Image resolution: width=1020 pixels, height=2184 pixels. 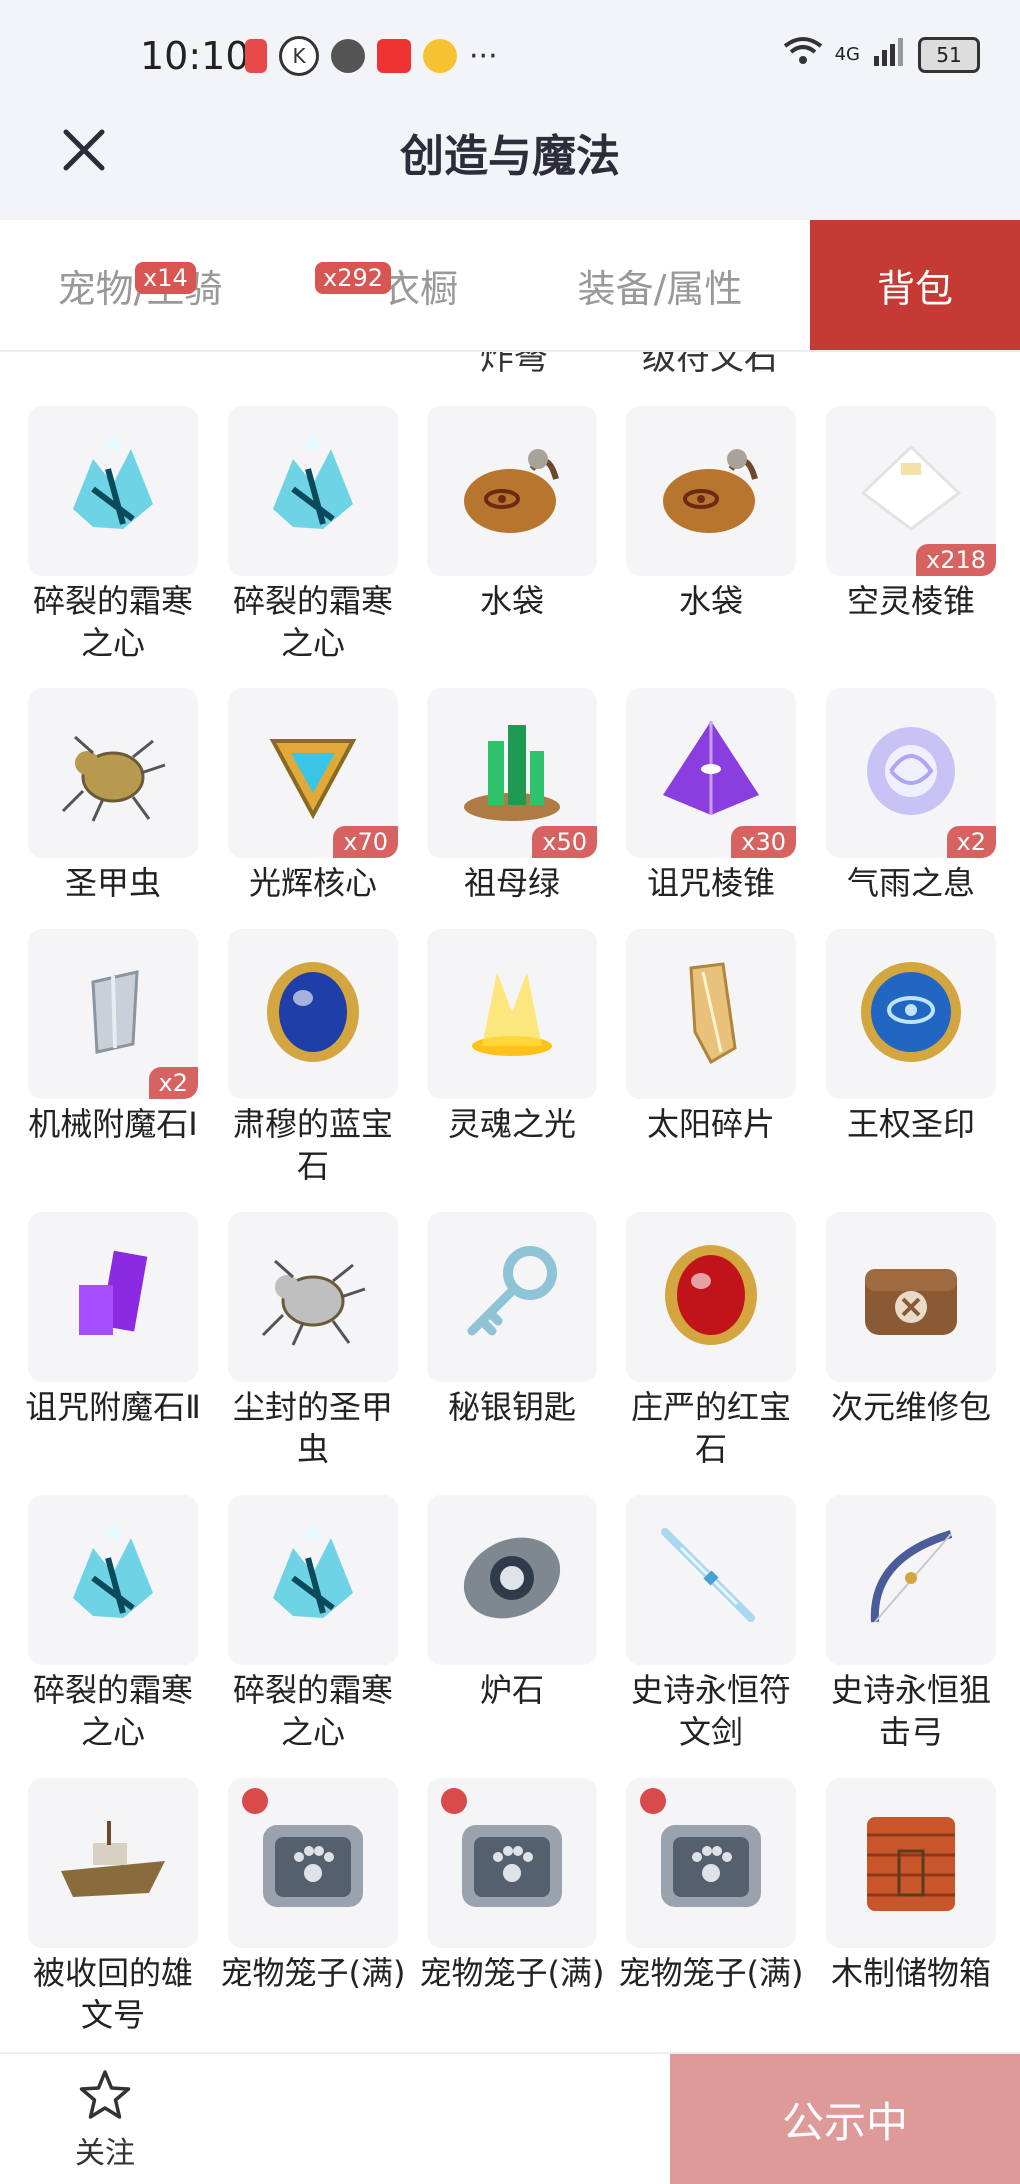 I want to click on item-name: 被收回的雄文号, so click(x=112, y=1994).